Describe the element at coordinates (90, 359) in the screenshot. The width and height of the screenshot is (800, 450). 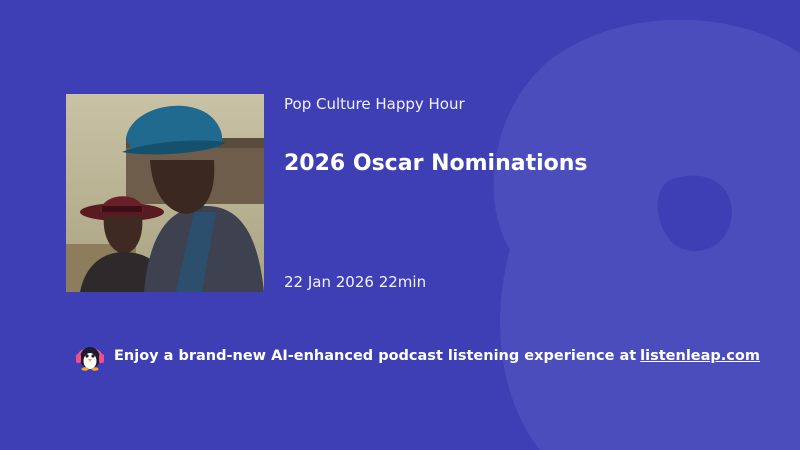
I see `penguin-headphones-icon` at that location.